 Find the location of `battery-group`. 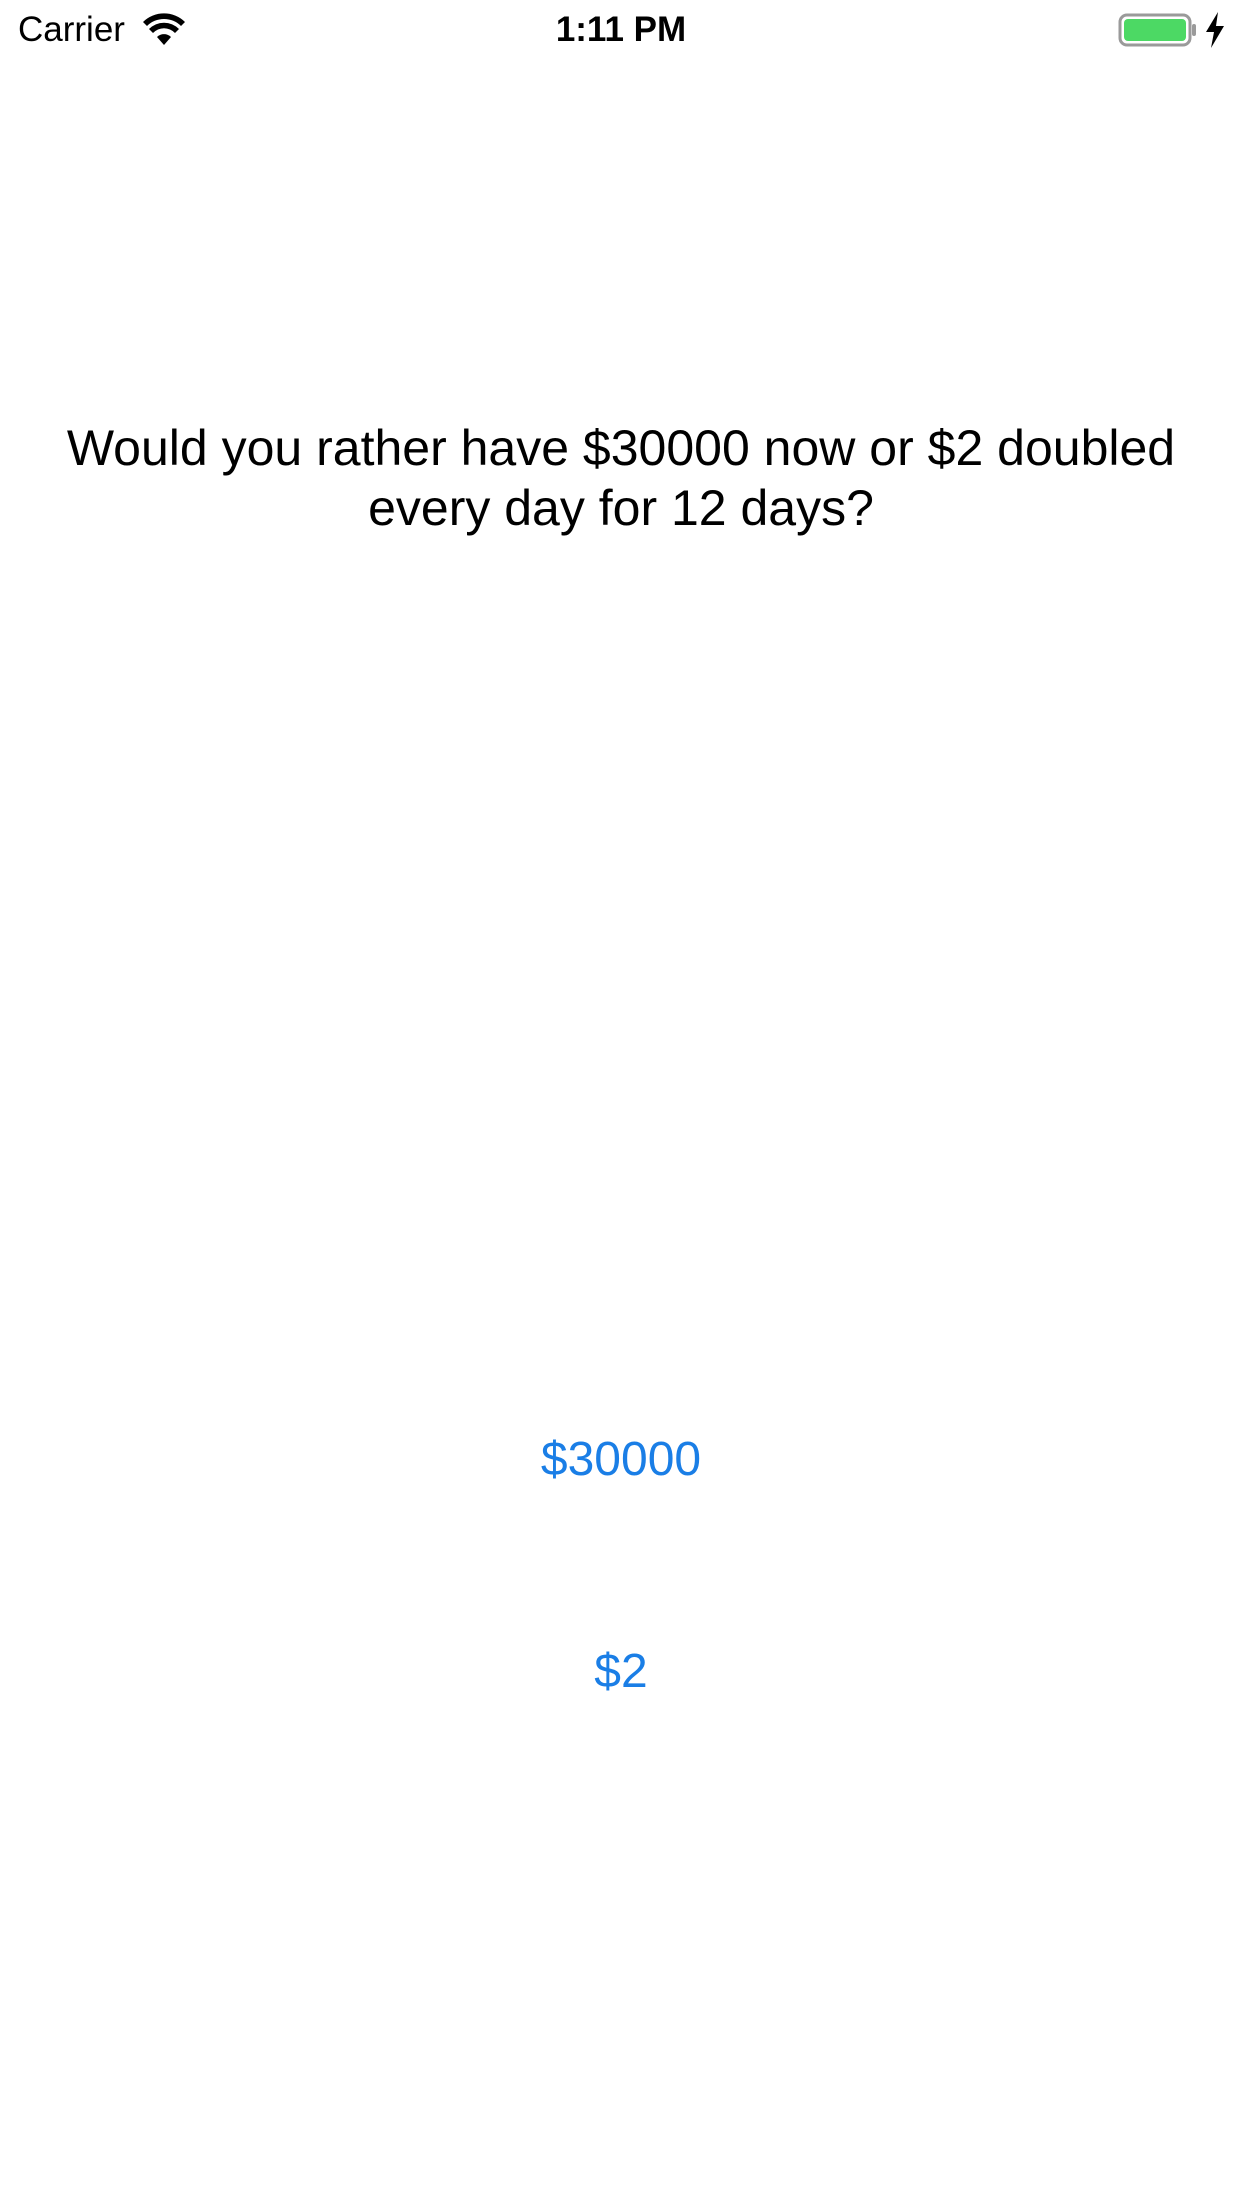

battery-group is located at coordinates (1172, 30).